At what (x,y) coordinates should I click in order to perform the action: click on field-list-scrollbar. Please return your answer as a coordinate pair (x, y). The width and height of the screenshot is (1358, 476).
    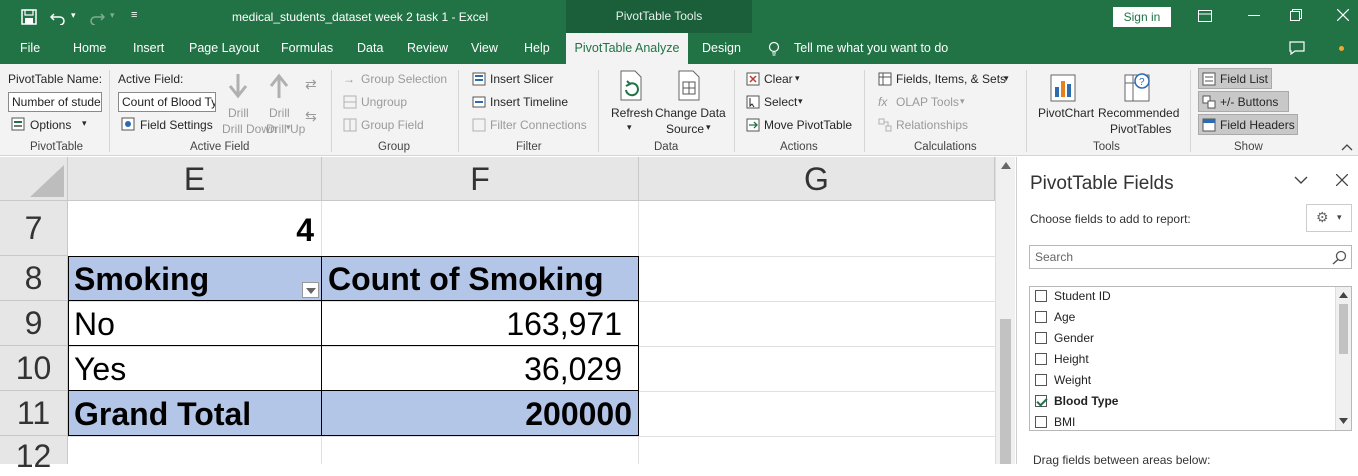
    Looking at the image, I should click on (1343, 358).